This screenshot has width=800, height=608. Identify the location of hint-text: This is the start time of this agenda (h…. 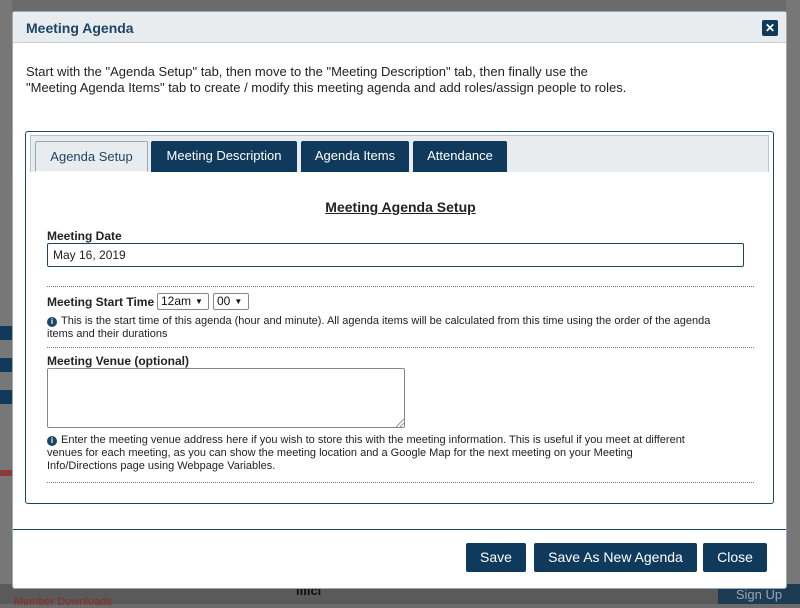
(386, 321).